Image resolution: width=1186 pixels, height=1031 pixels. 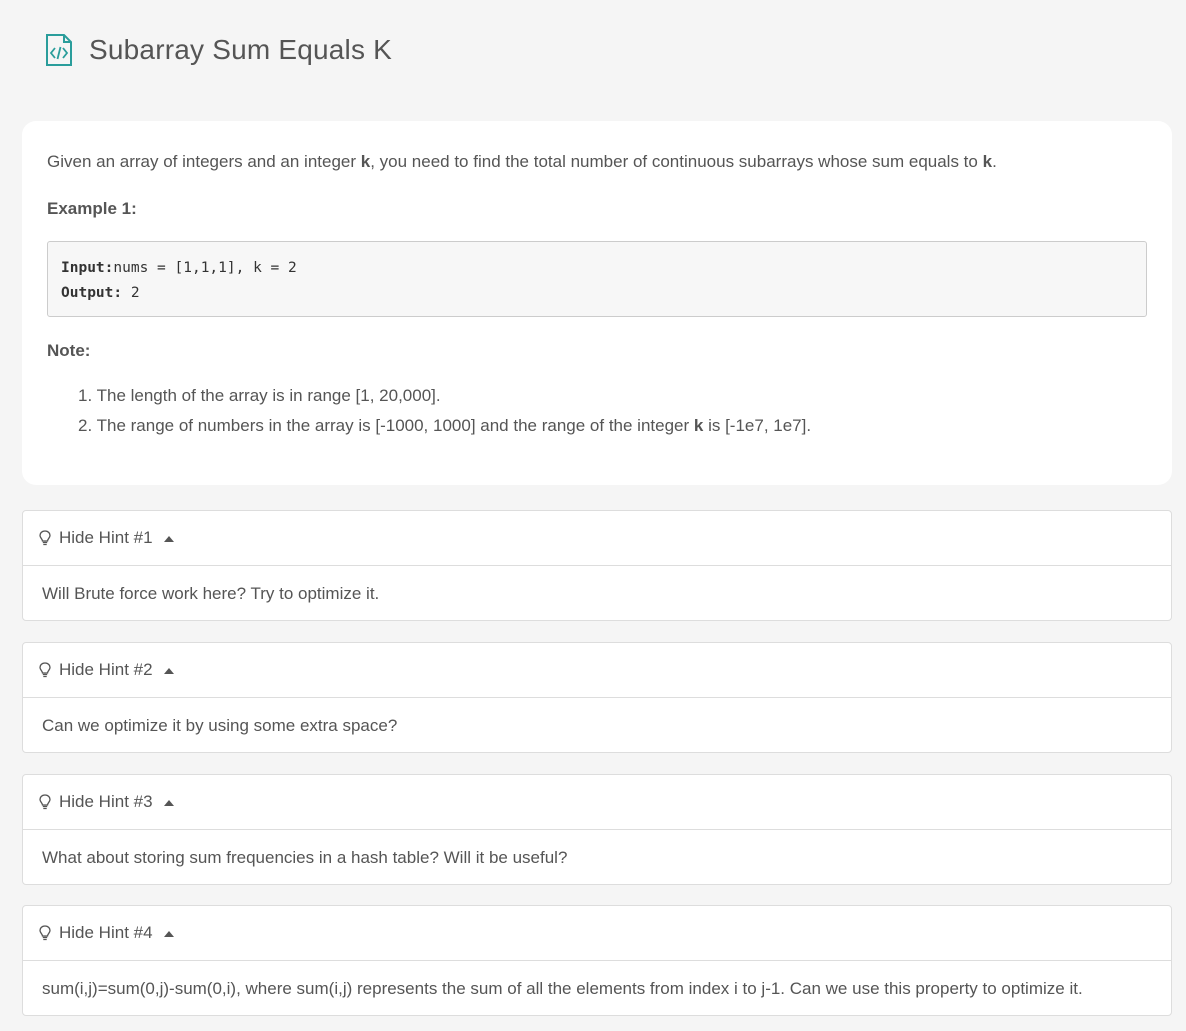 I want to click on note-heading: Note:, so click(x=69, y=350).